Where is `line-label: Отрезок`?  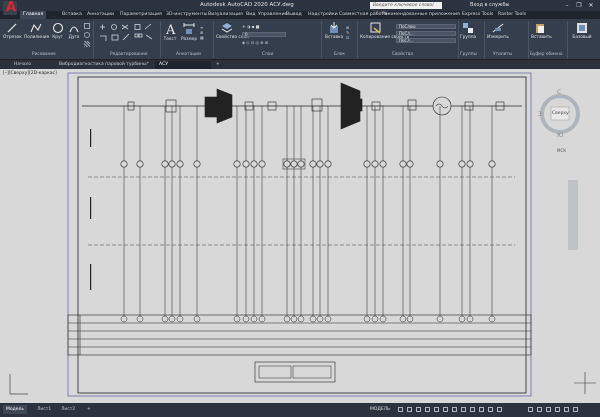 line-label: Отрезок is located at coordinates (12, 37).